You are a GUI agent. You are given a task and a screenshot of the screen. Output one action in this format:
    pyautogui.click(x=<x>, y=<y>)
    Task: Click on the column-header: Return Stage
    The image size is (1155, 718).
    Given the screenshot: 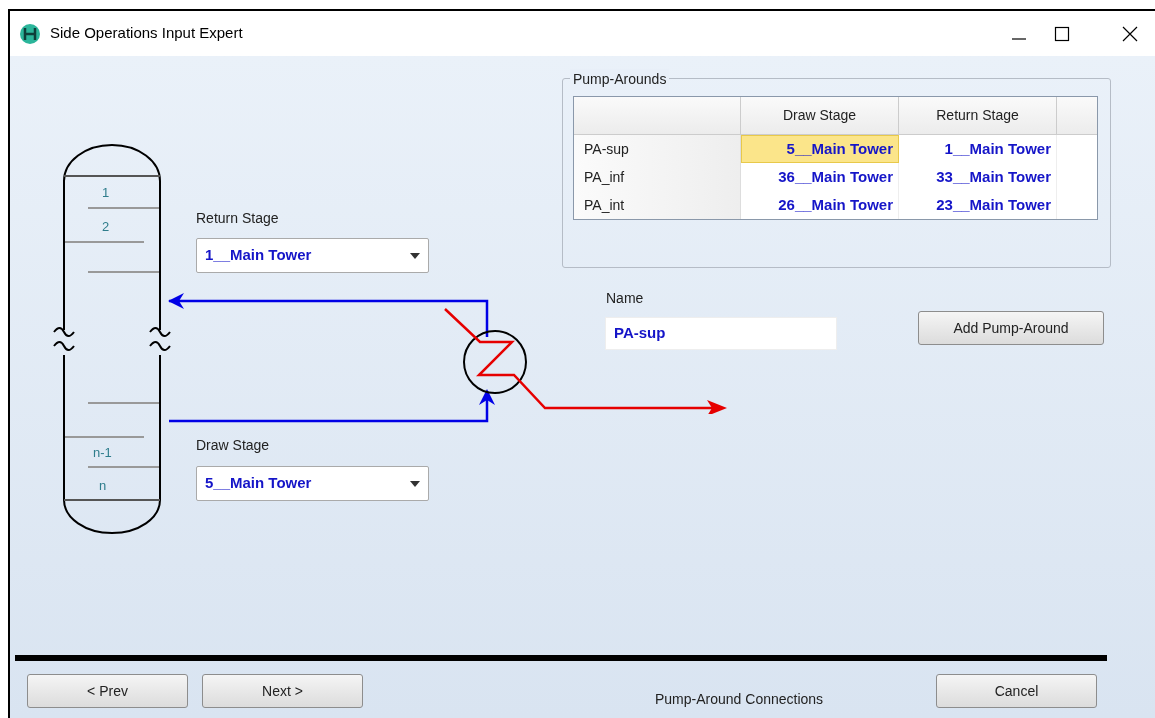 What is the action you would take?
    pyautogui.click(x=978, y=115)
    